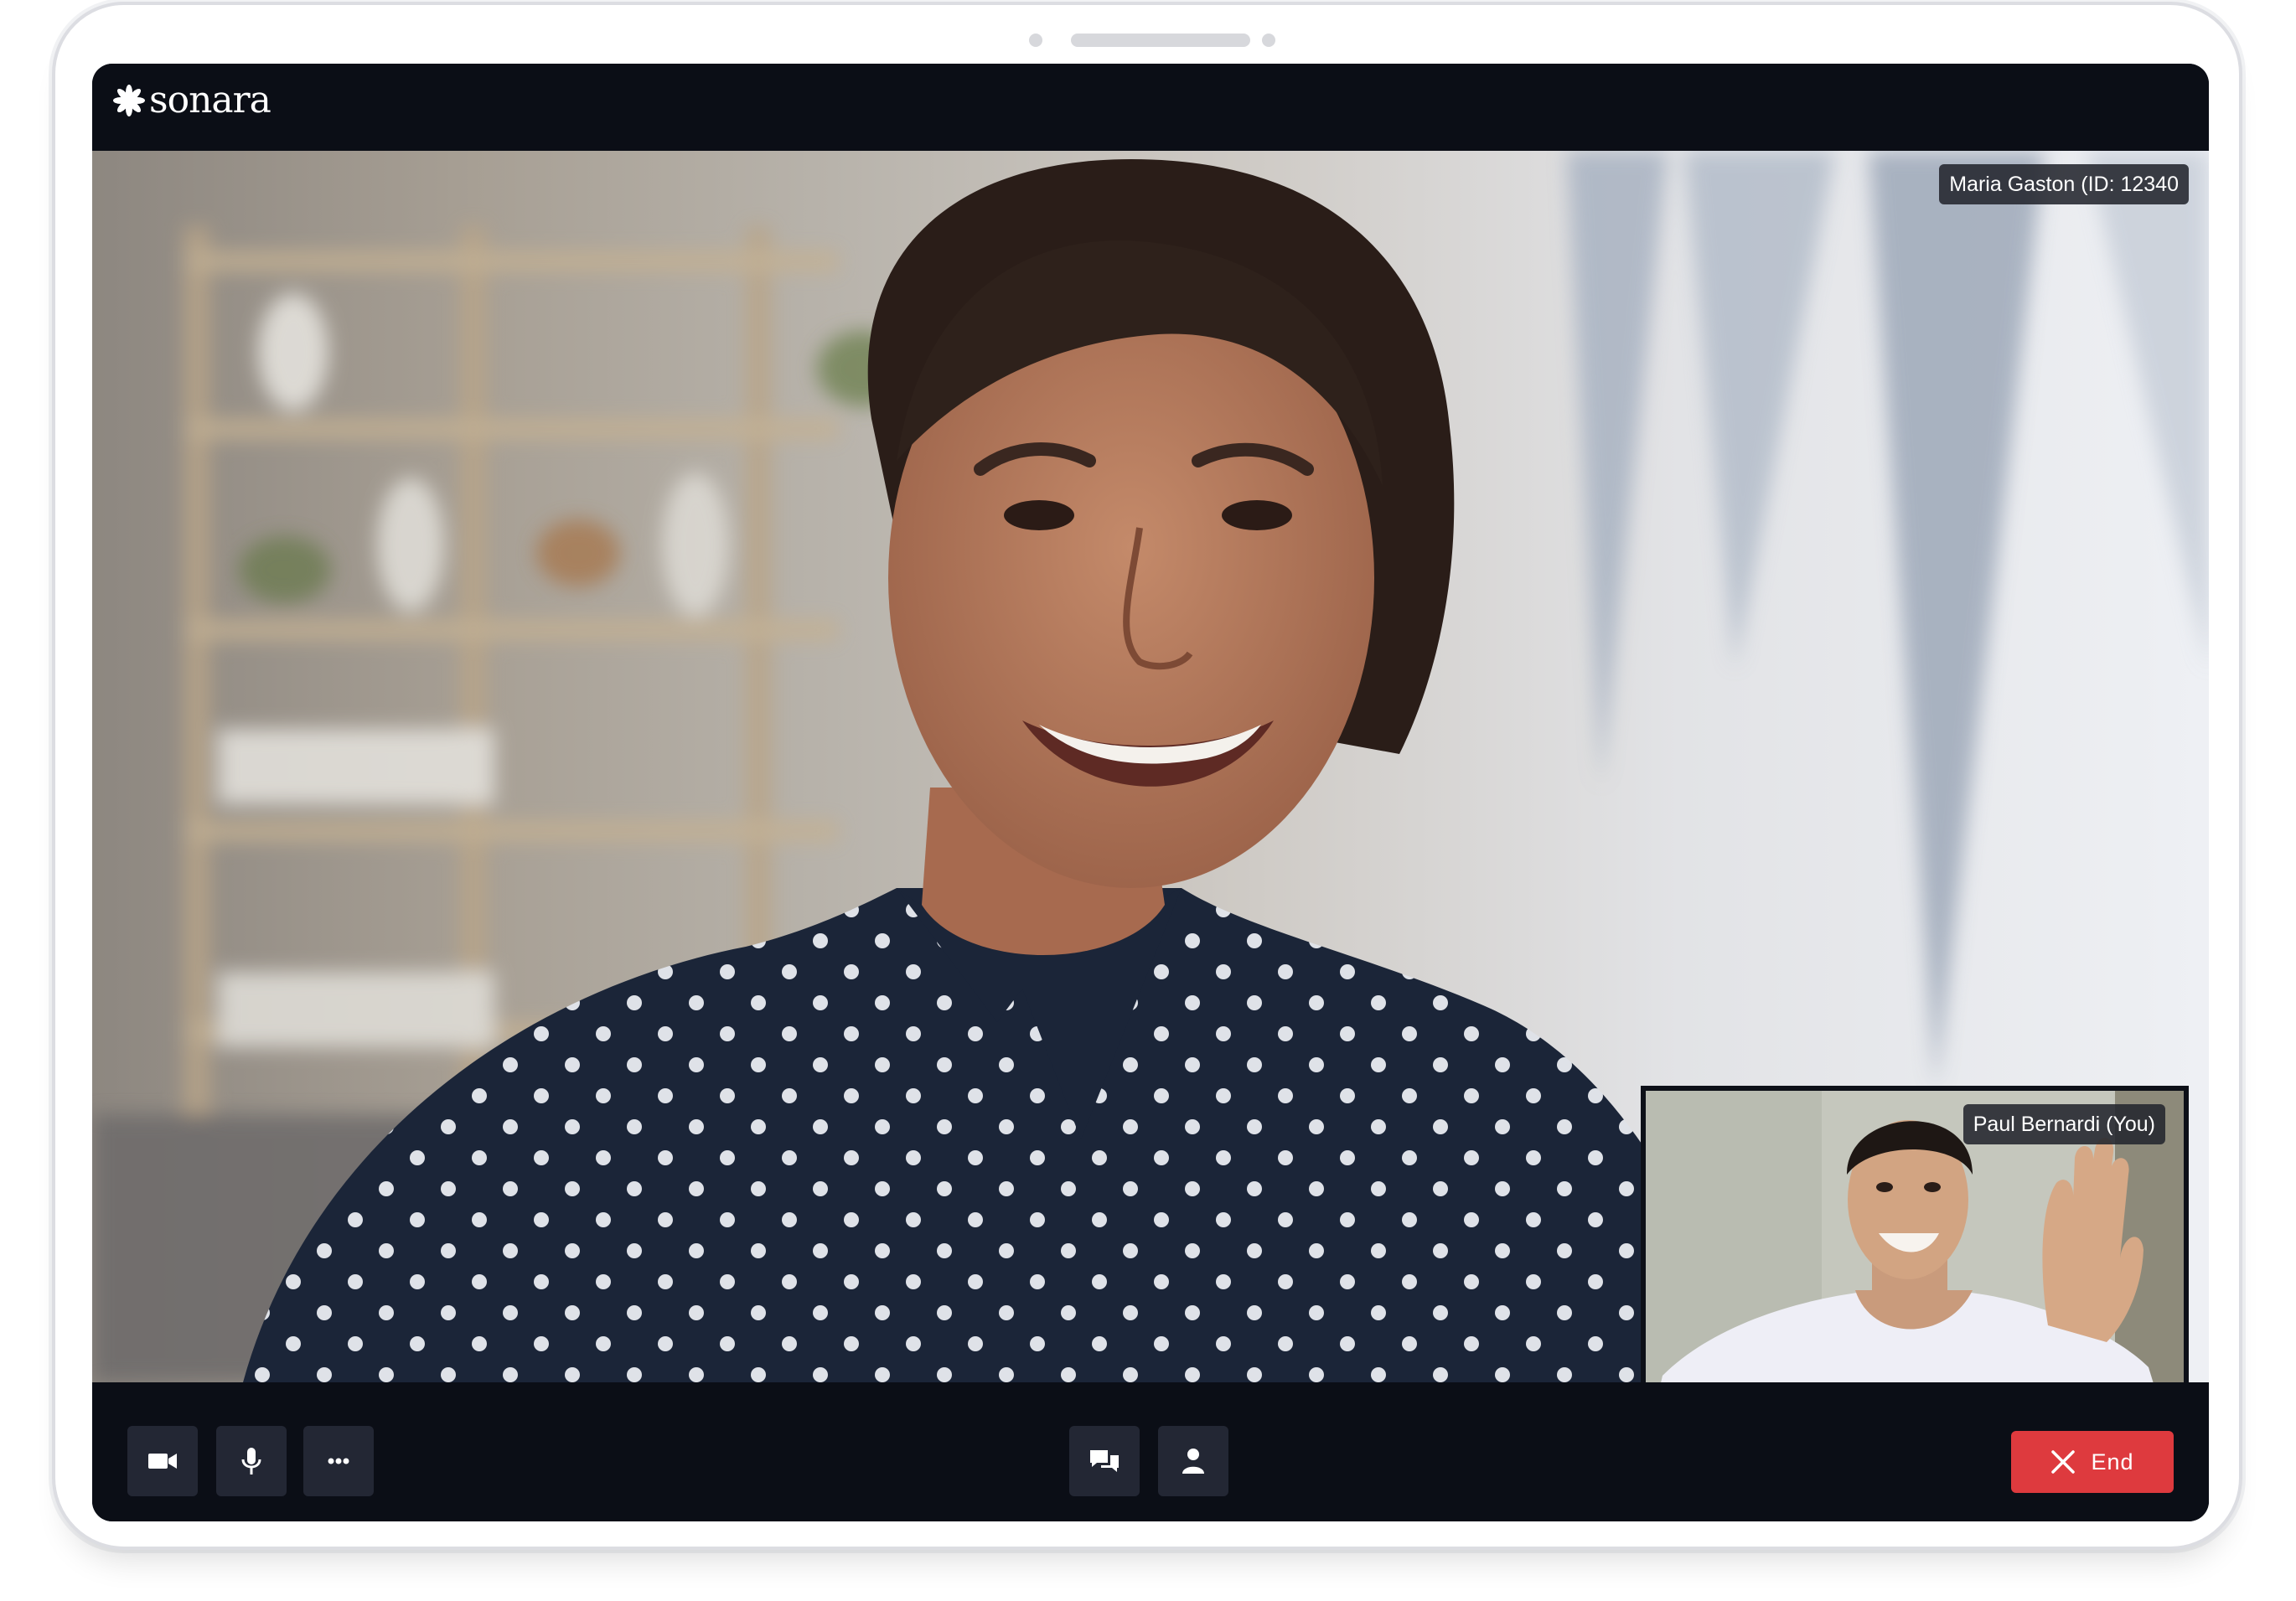  What do you see at coordinates (2112, 1461) in the screenshot?
I see `end-call-label: End` at bounding box center [2112, 1461].